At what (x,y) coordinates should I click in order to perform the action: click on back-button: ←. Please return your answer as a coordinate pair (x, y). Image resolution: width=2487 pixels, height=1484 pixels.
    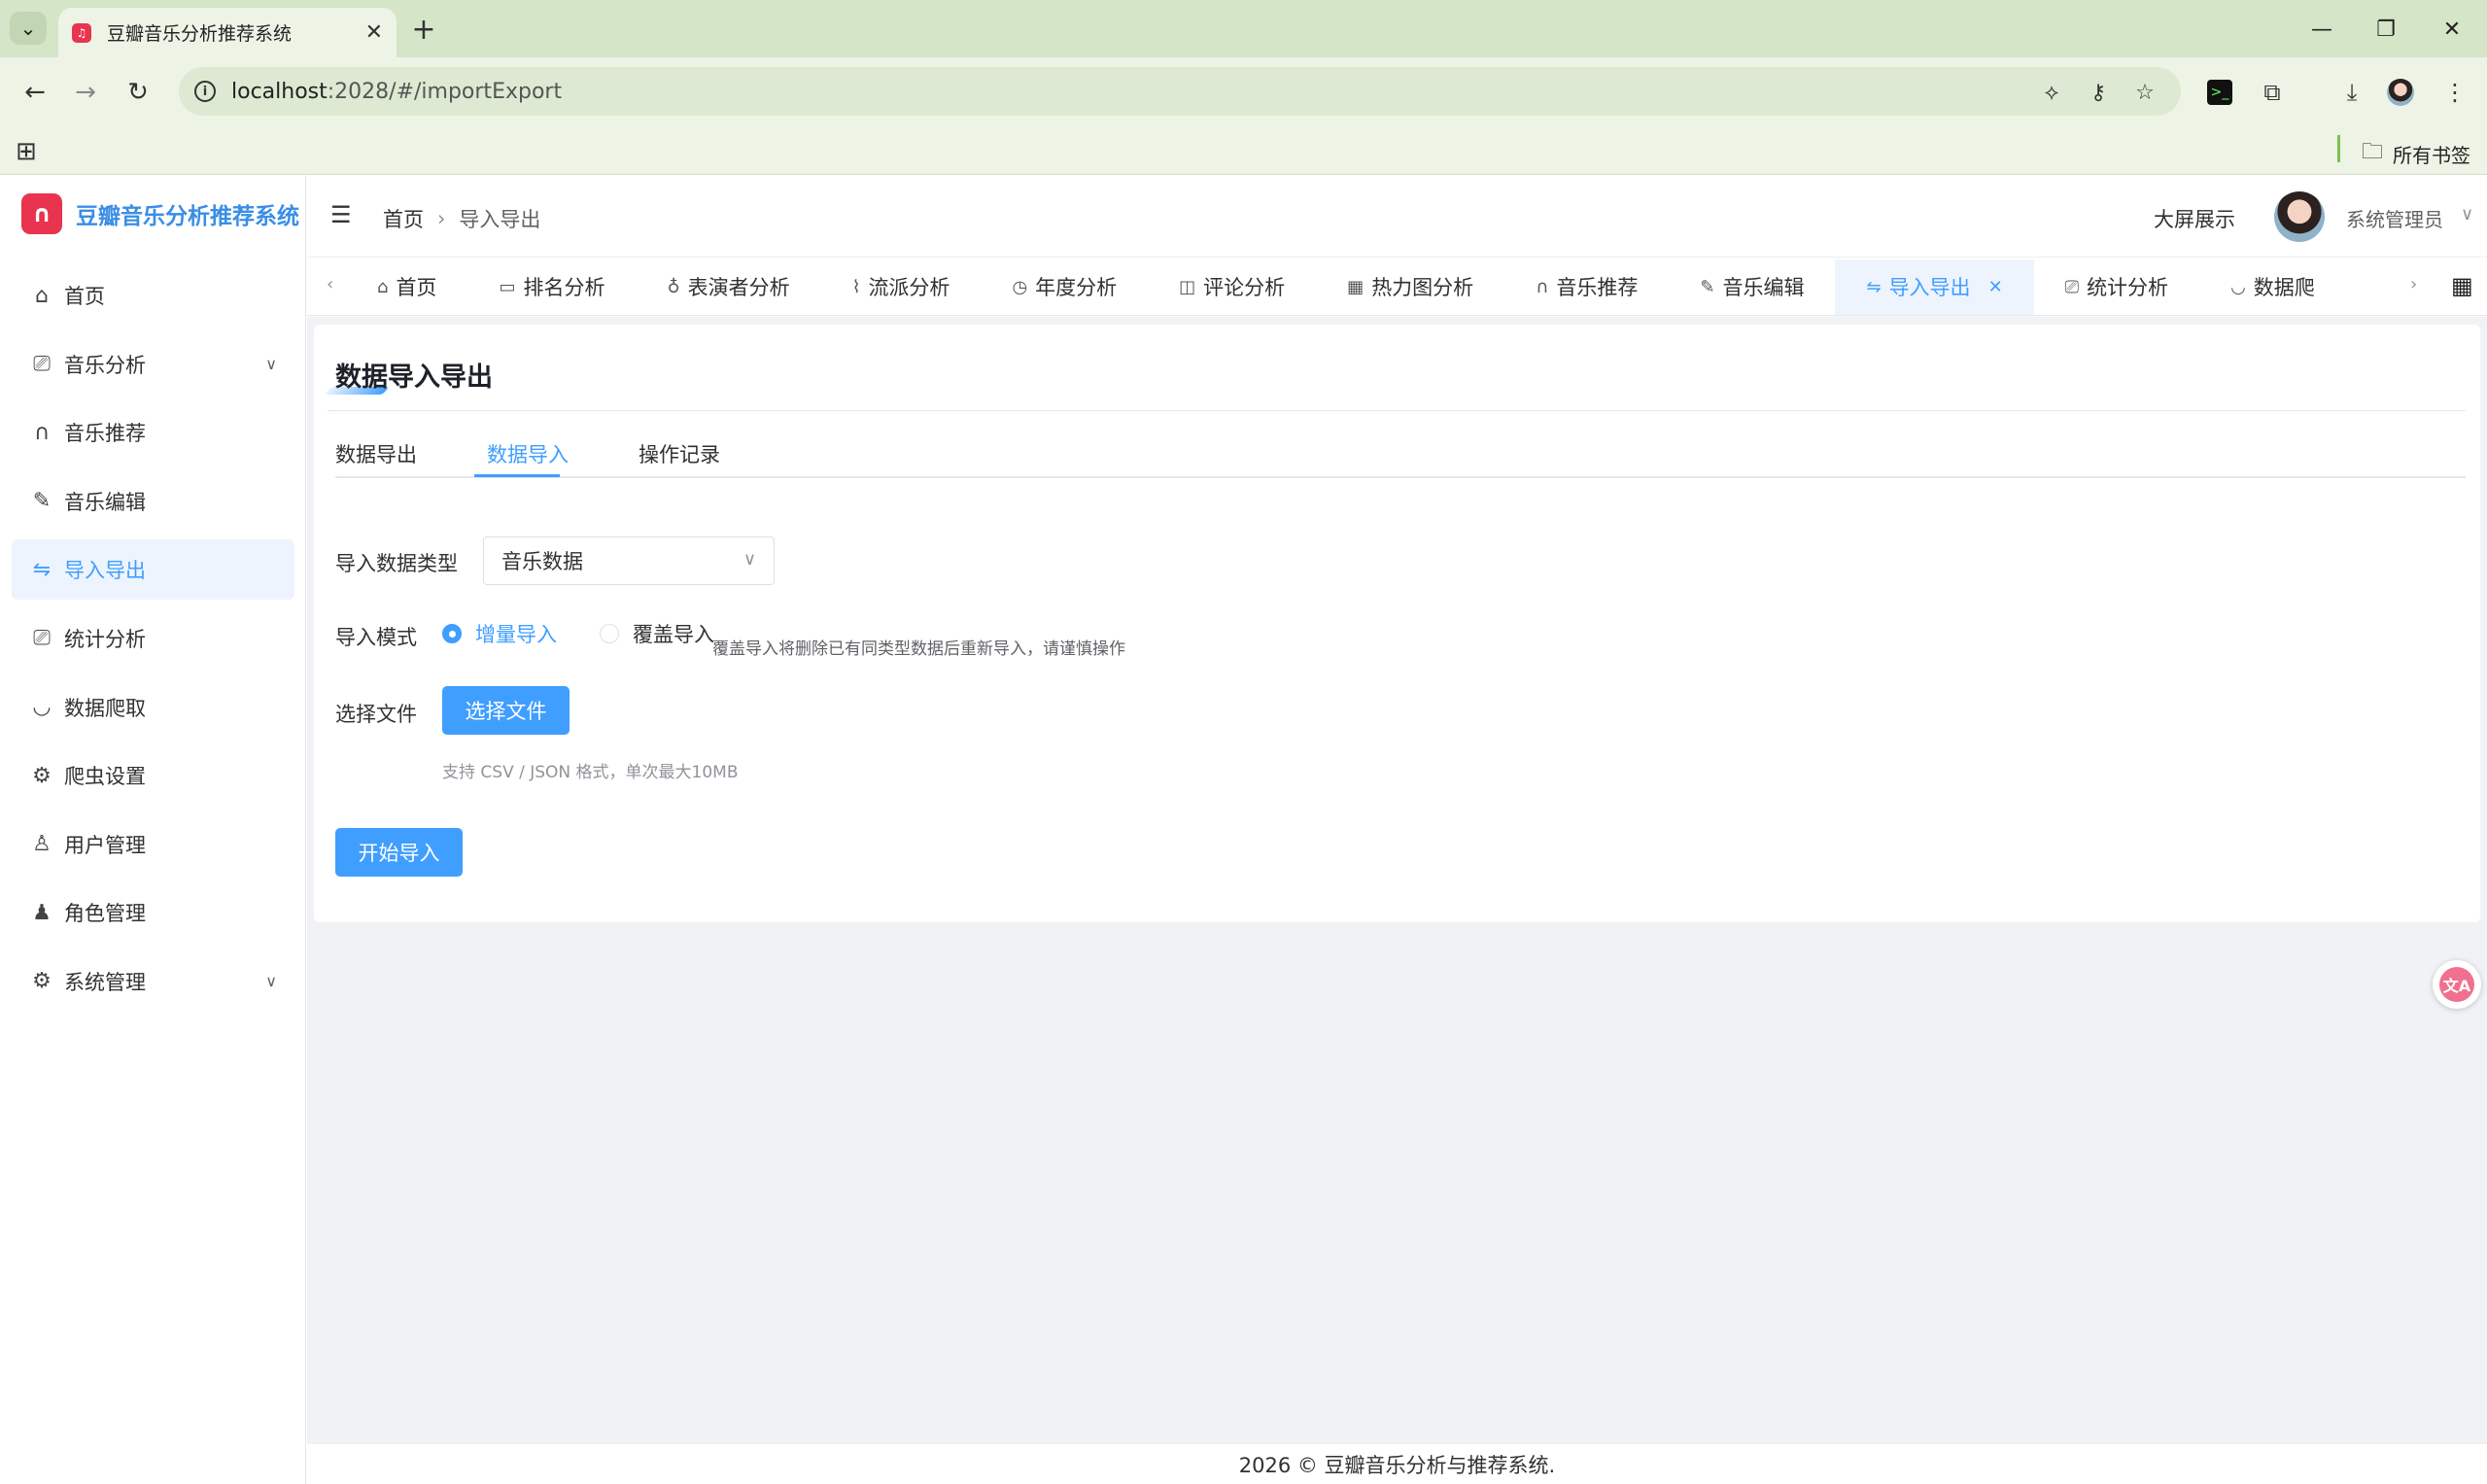
    Looking at the image, I should click on (35, 92).